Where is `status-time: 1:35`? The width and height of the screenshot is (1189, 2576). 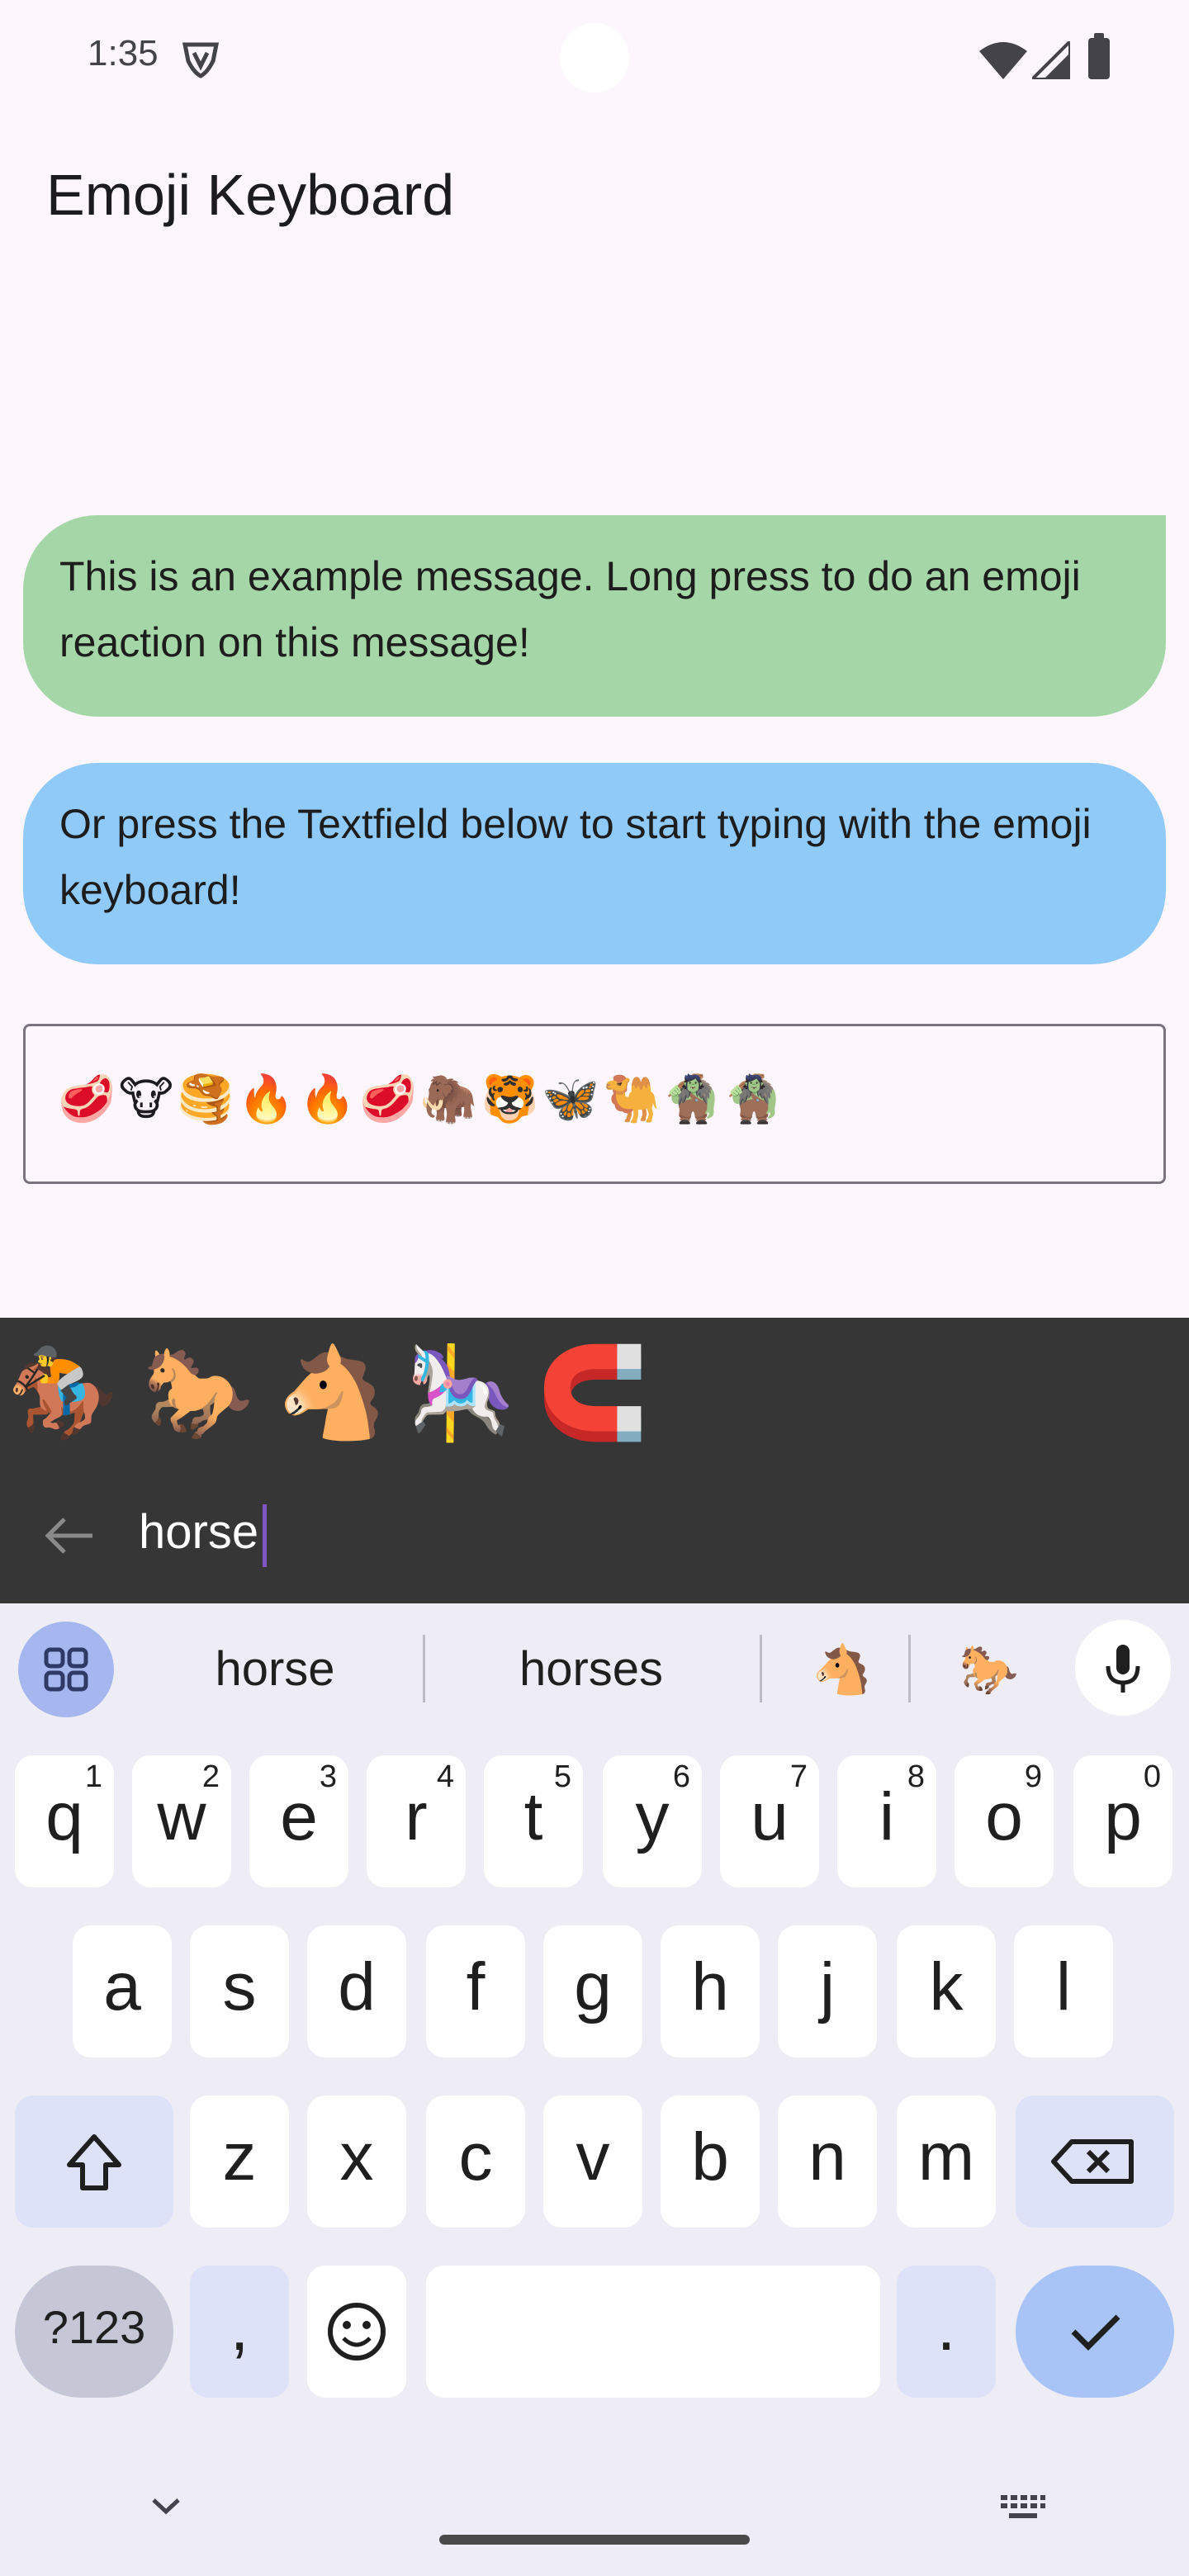 status-time: 1:35 is located at coordinates (123, 53).